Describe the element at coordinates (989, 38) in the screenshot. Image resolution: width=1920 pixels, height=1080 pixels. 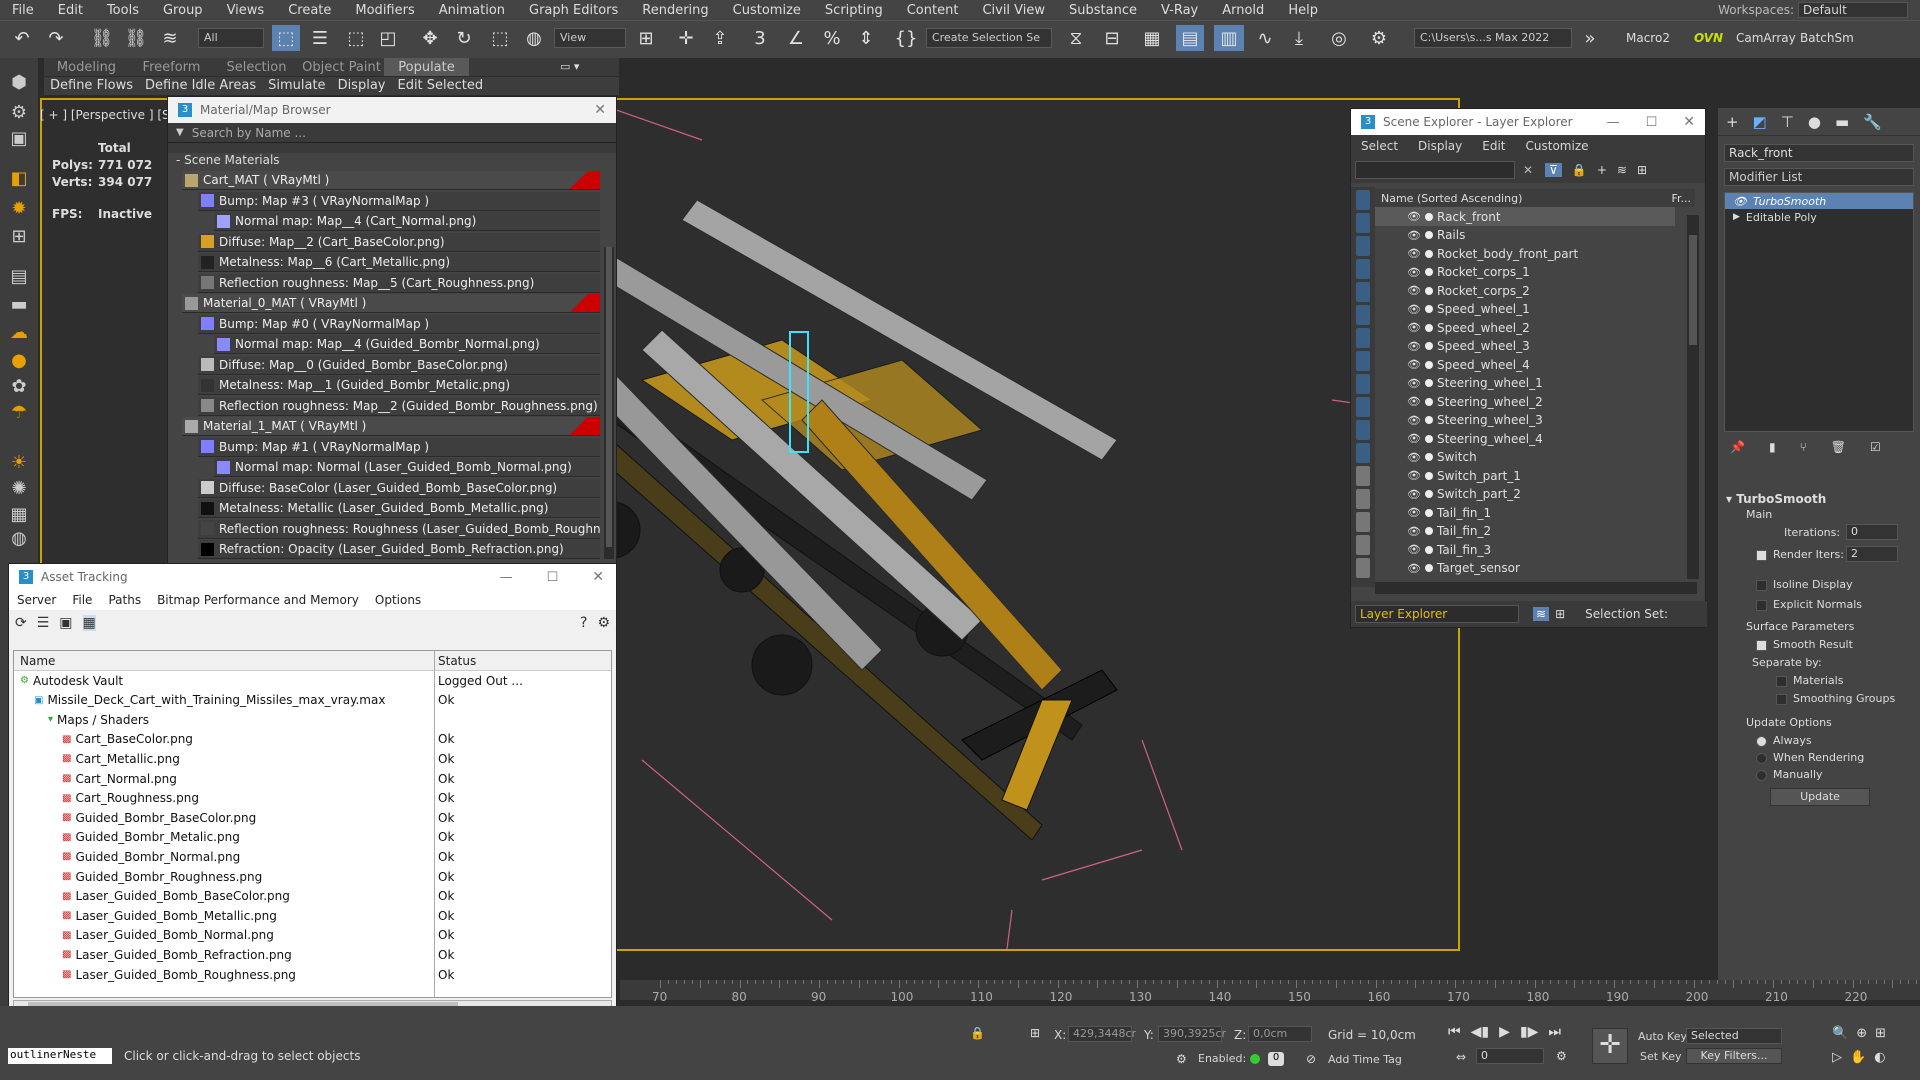
I see `named-selection-dropdown: Create Selection Se` at that location.